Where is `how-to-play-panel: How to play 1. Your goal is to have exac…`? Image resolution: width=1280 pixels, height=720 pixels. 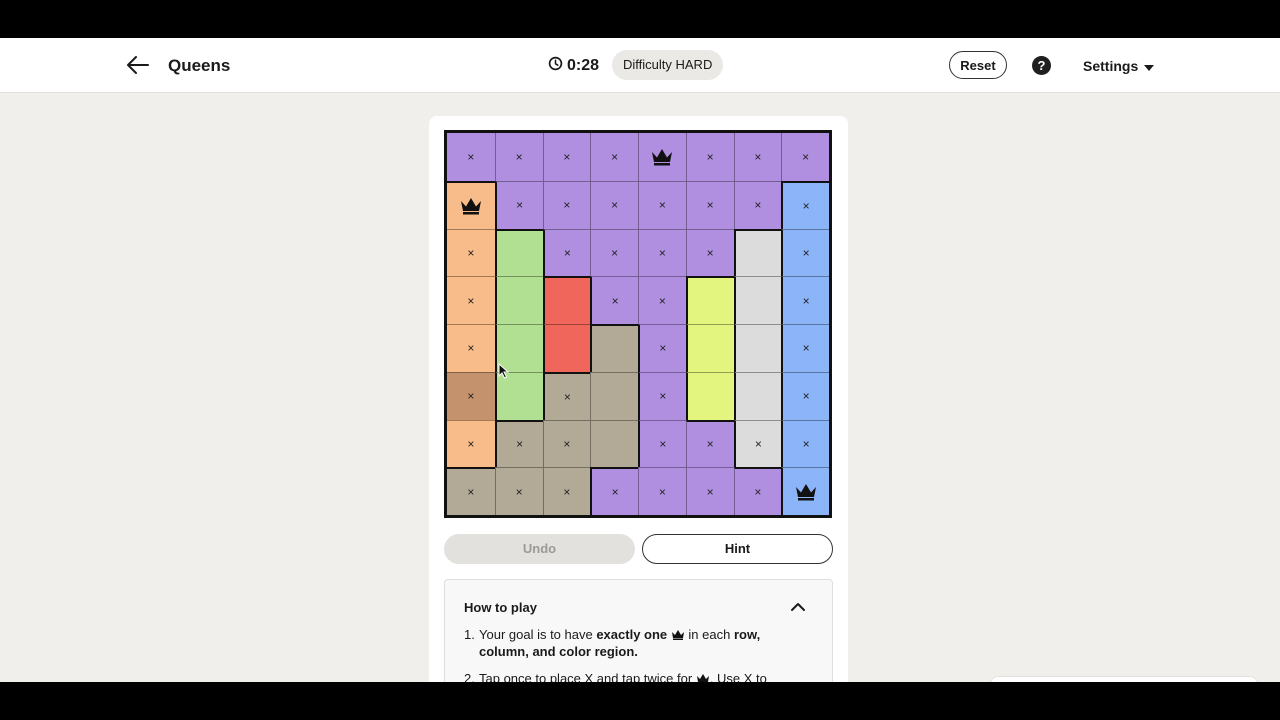 how-to-play-panel: How to play 1. Your goal is to have exac… is located at coordinates (638, 630).